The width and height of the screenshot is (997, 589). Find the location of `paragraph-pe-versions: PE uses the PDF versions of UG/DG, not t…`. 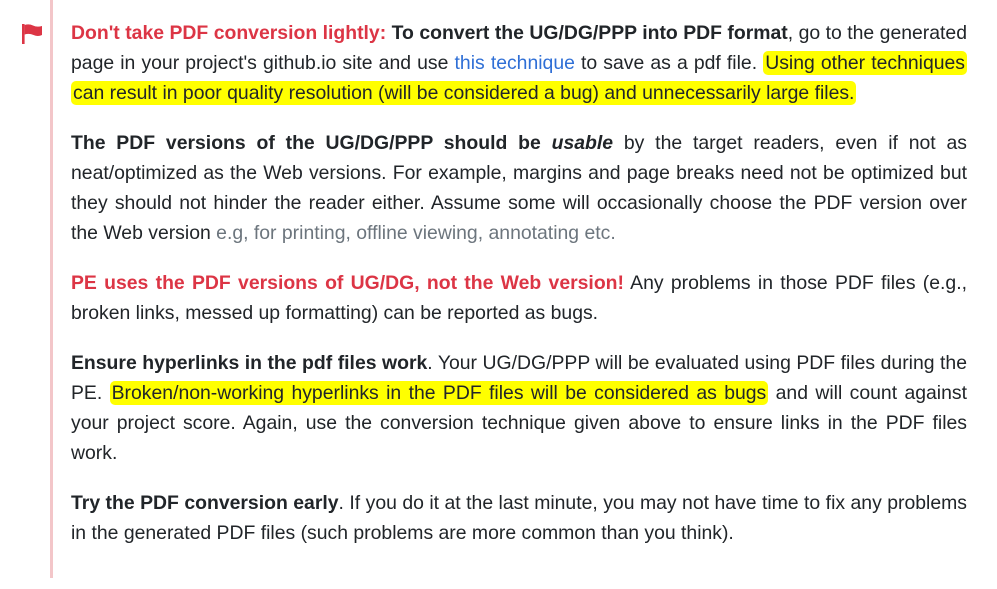

paragraph-pe-versions: PE uses the PDF versions of UG/DG, not t… is located at coordinates (519, 298).